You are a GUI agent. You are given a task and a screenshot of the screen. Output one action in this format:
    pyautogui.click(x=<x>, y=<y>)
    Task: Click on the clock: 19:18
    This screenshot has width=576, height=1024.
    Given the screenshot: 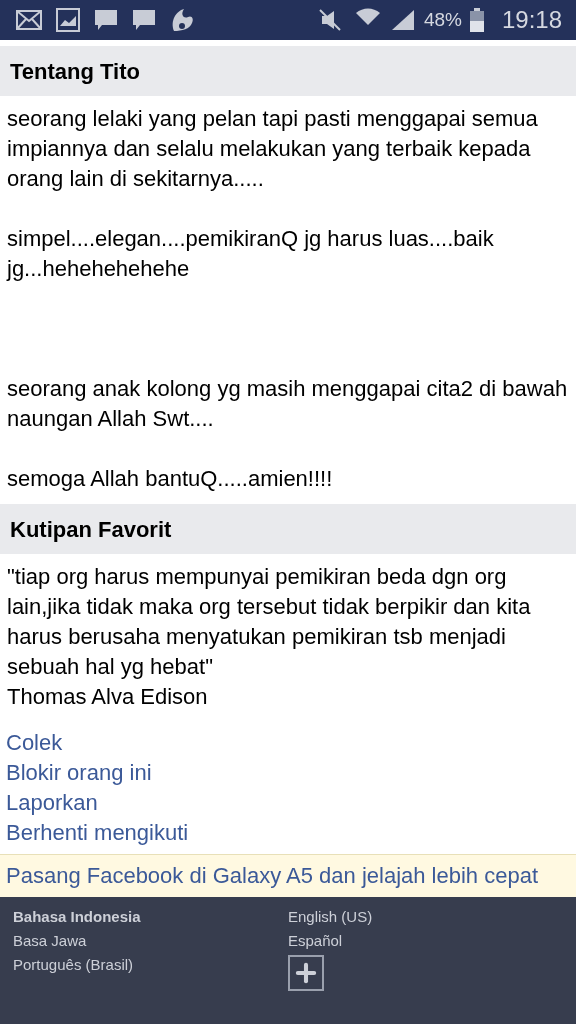 What is the action you would take?
    pyautogui.click(x=531, y=20)
    